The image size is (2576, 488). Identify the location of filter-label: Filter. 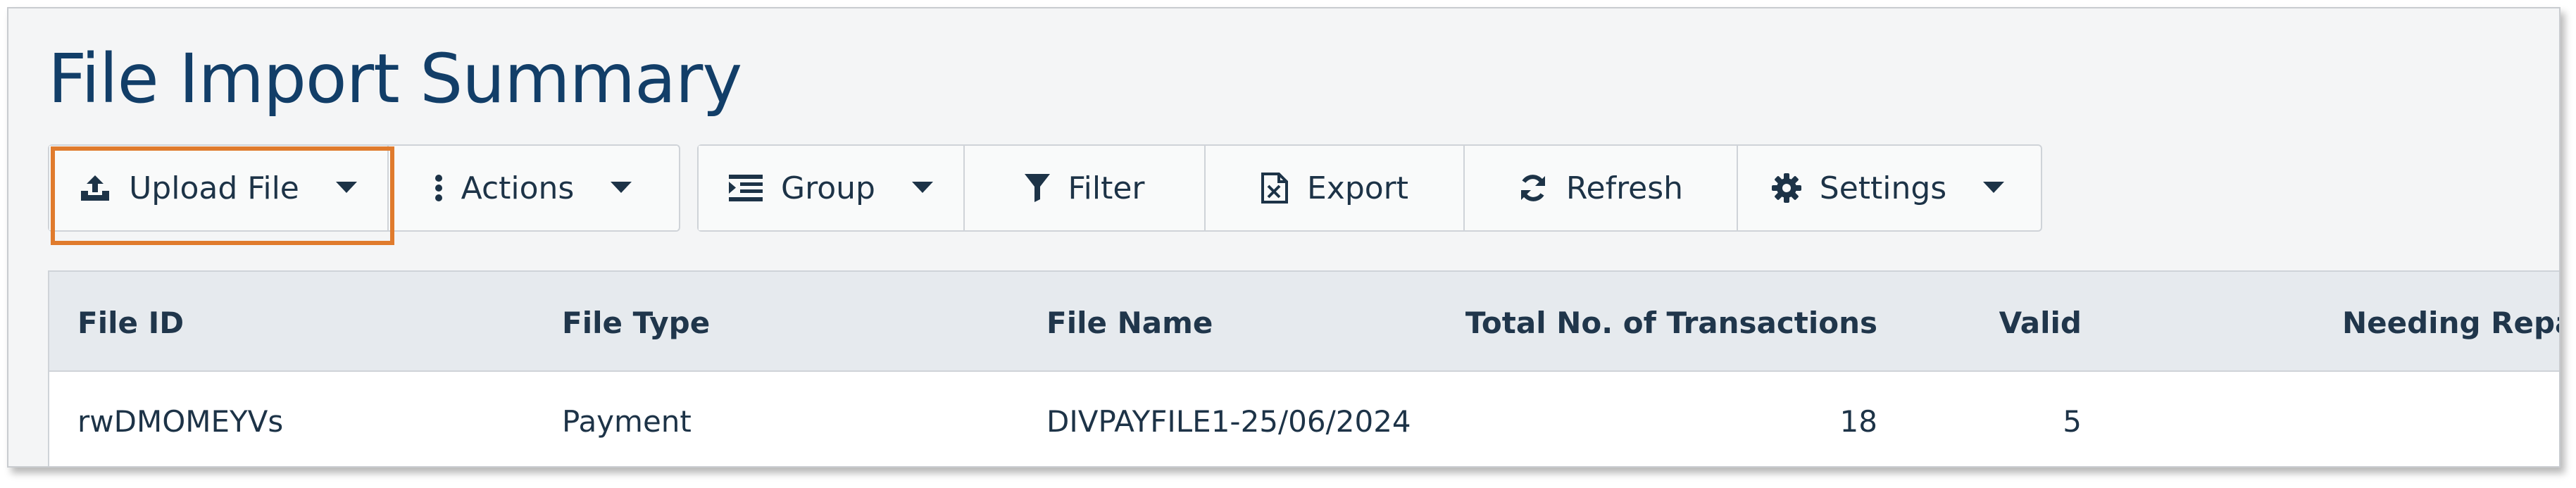
(1106, 188).